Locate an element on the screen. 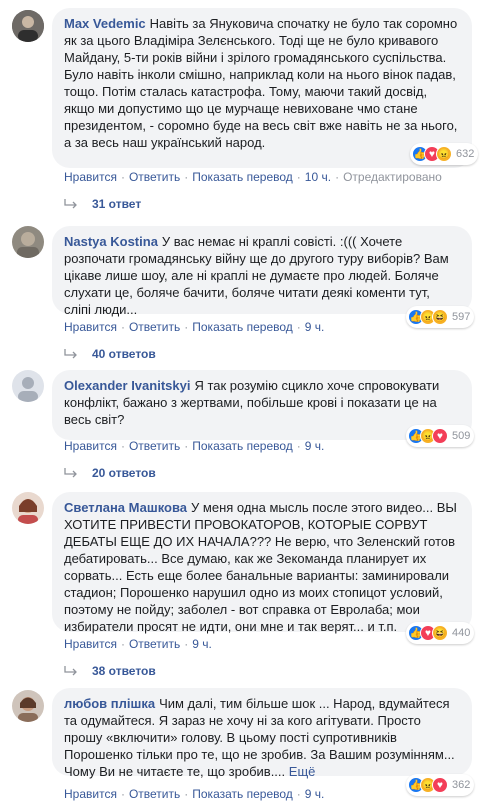  reactions-summary: 👍 ♥ 😆 440 is located at coordinates (440, 633).